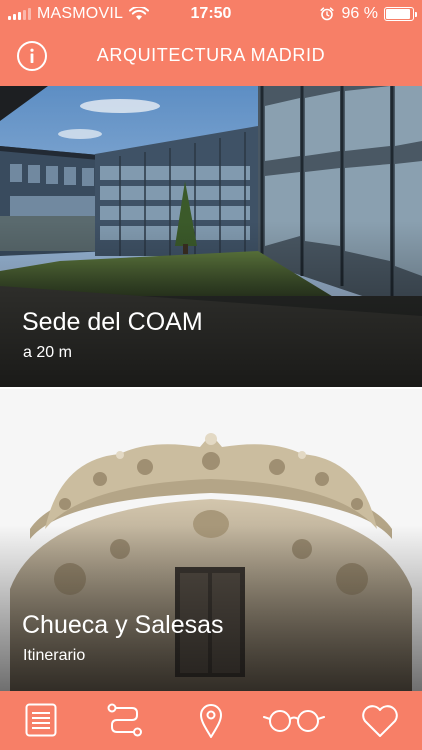 The height and width of the screenshot is (750, 422). What do you see at coordinates (211, 14) in the screenshot?
I see `status-bar: MASMOVIL 17:50 96 %` at bounding box center [211, 14].